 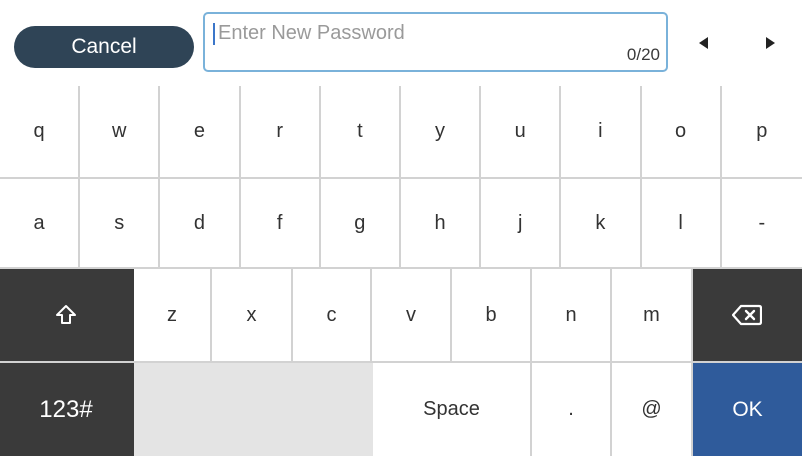 What do you see at coordinates (441, 223) in the screenshot?
I see `key-h: h` at bounding box center [441, 223].